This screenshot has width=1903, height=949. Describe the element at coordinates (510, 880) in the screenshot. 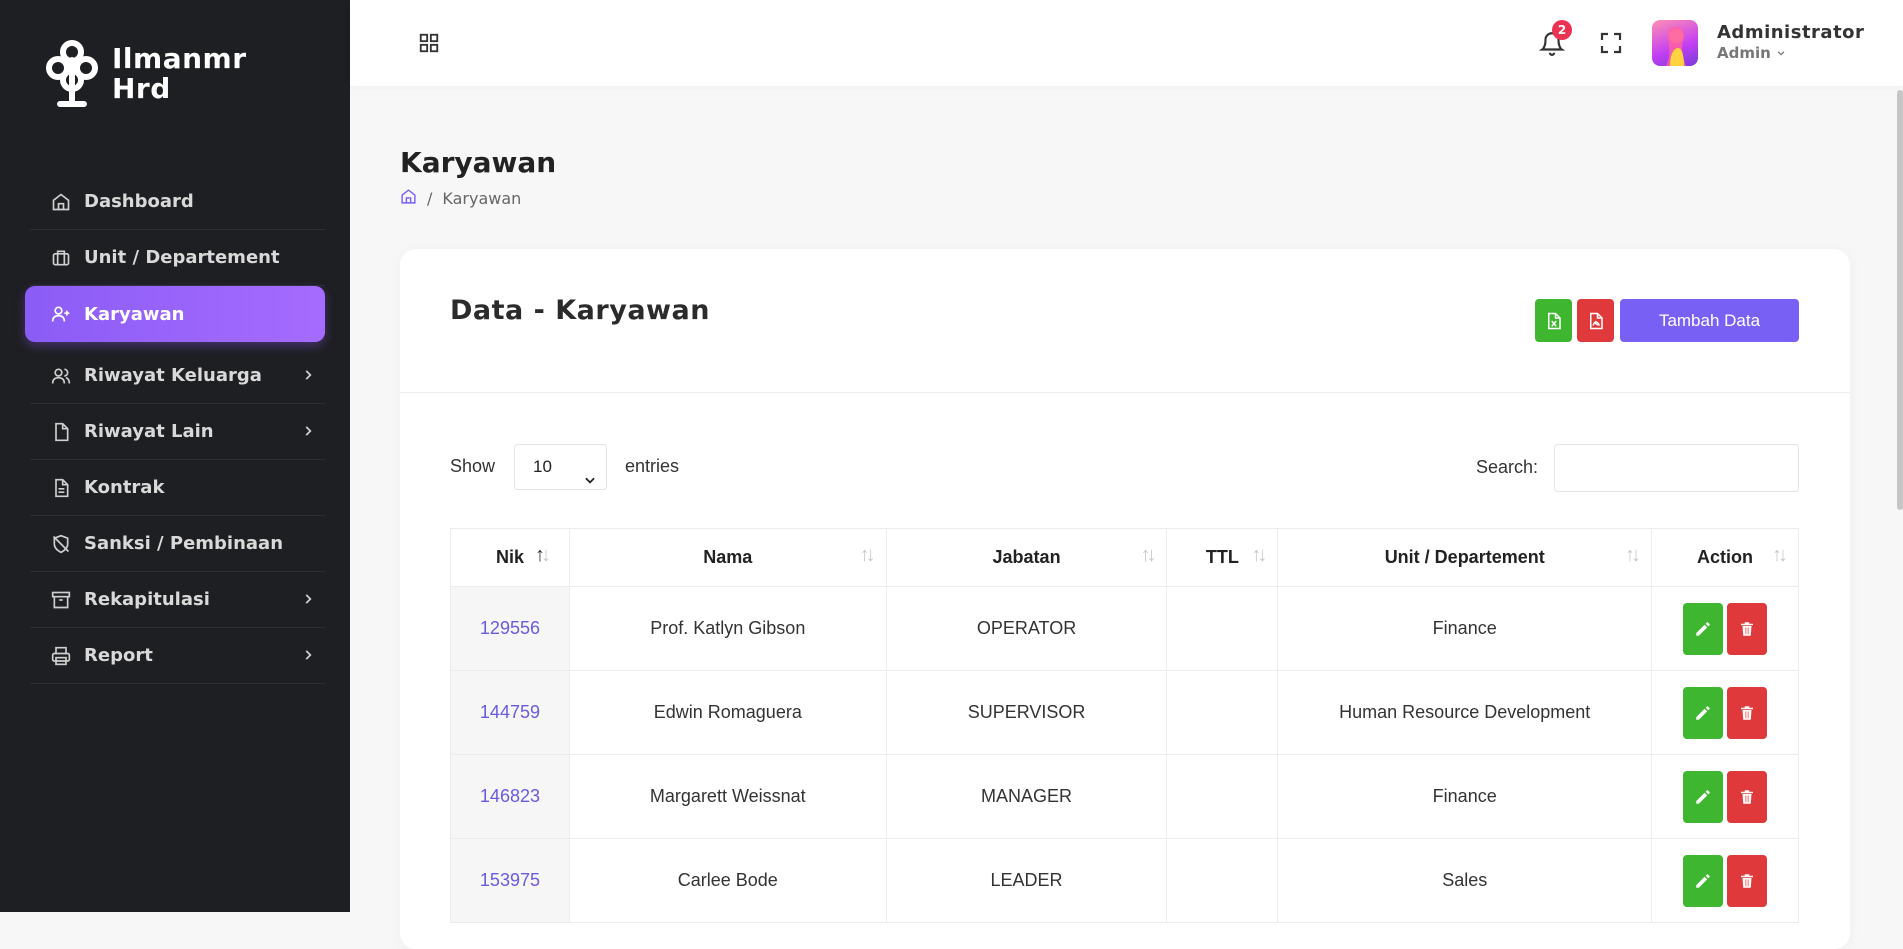

I see `nik-link: 153975` at that location.